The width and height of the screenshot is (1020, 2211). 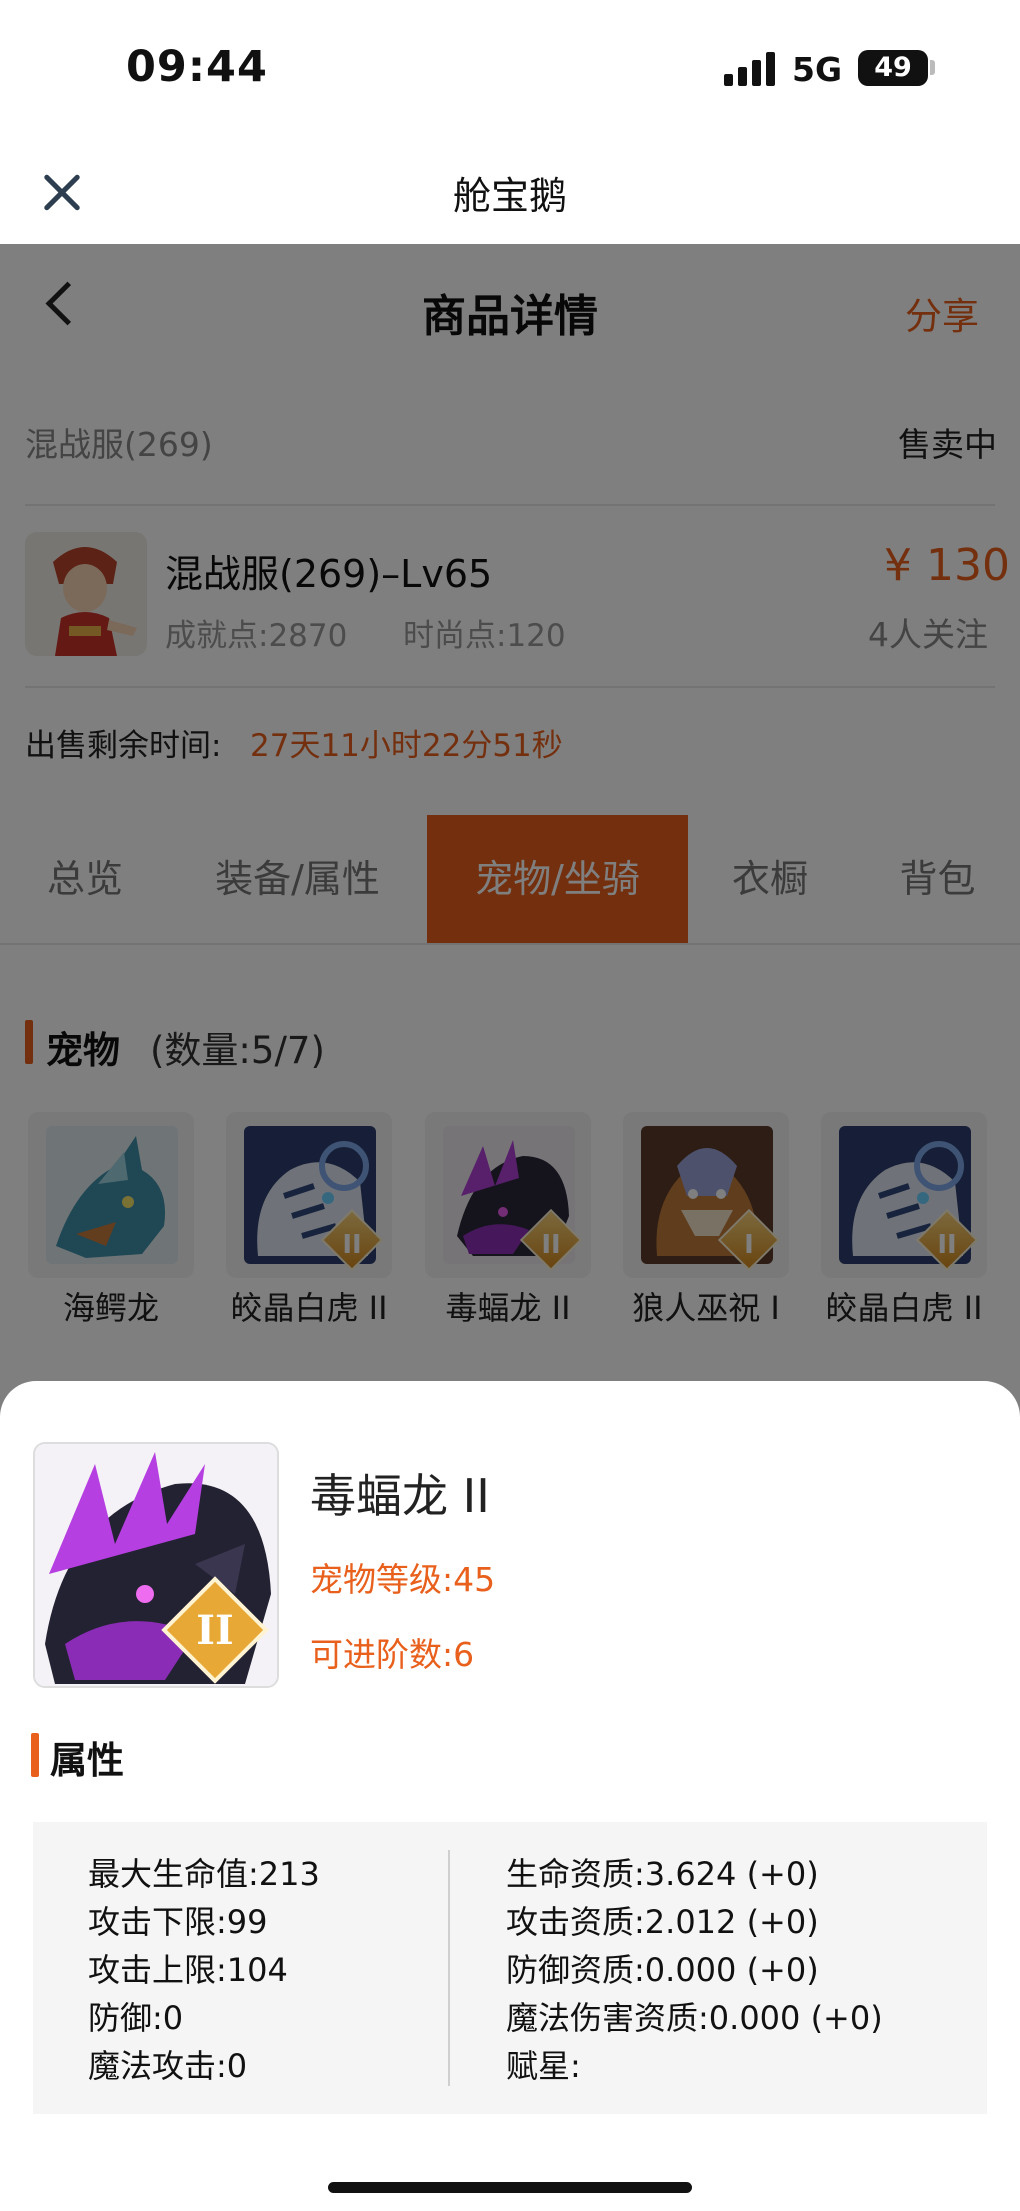 What do you see at coordinates (214, 1630) in the screenshot?
I see `grade-badge-label: II` at bounding box center [214, 1630].